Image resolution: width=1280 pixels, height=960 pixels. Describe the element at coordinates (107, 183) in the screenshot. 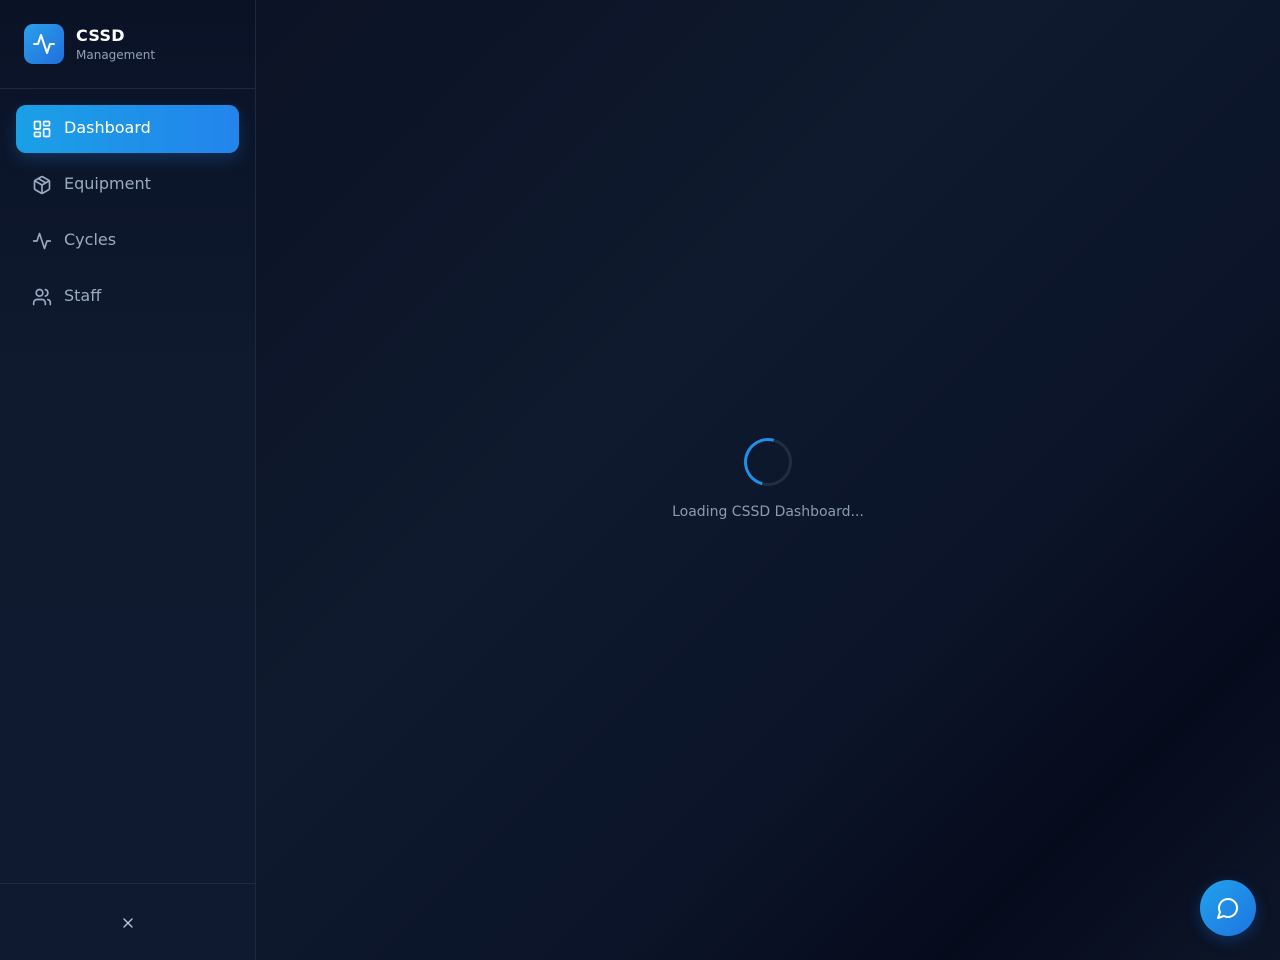

I see `sidebar-item-label: Equipment` at that location.